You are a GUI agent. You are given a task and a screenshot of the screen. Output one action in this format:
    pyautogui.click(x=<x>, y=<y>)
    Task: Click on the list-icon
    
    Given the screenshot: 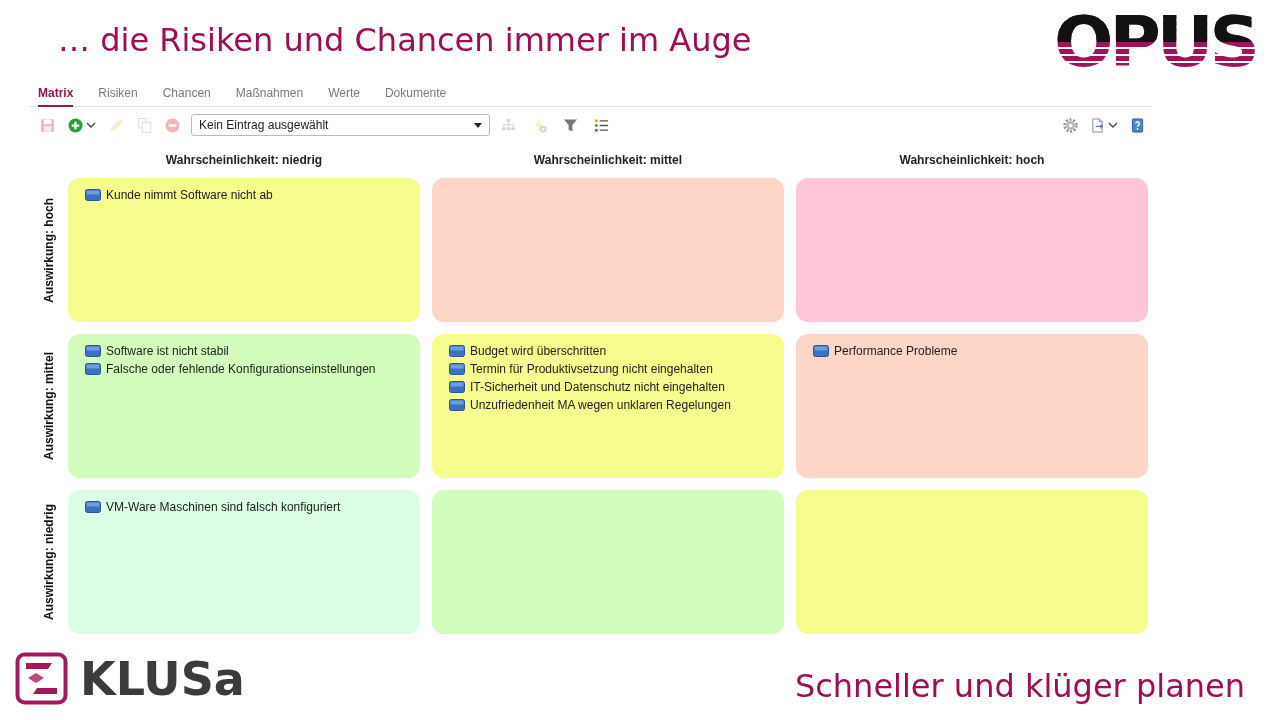 What is the action you would take?
    pyautogui.click(x=601, y=125)
    